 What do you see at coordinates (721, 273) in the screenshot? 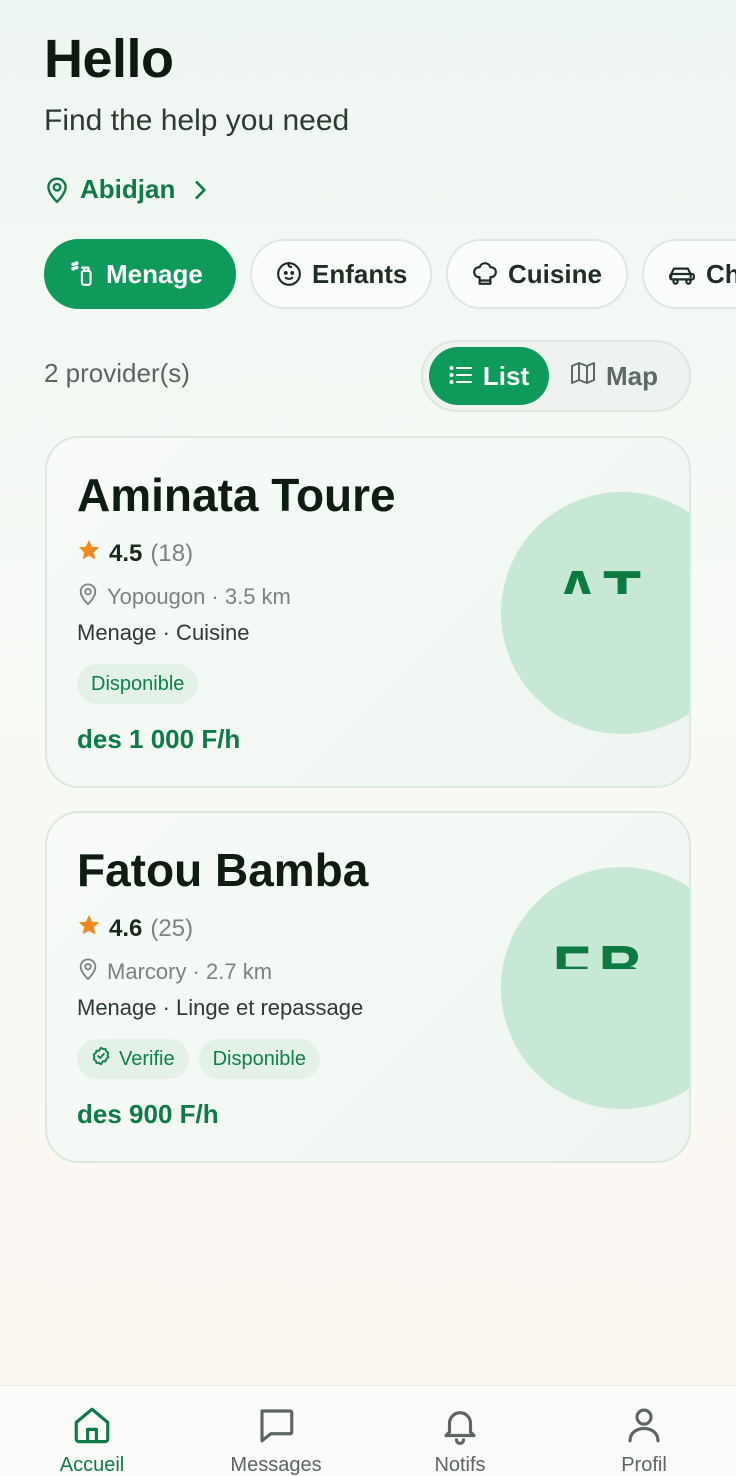
I see `chip-label: Ch` at bounding box center [721, 273].